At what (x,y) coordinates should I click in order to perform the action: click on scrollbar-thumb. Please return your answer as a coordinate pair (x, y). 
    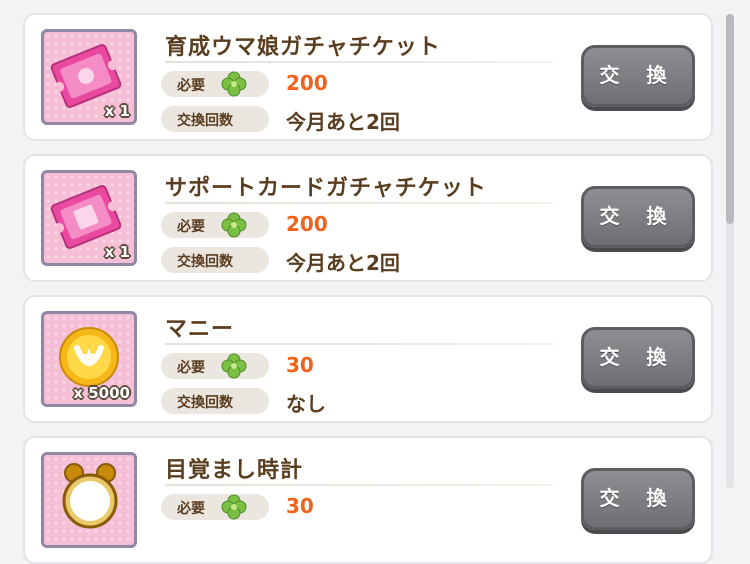
    Looking at the image, I should click on (730, 119).